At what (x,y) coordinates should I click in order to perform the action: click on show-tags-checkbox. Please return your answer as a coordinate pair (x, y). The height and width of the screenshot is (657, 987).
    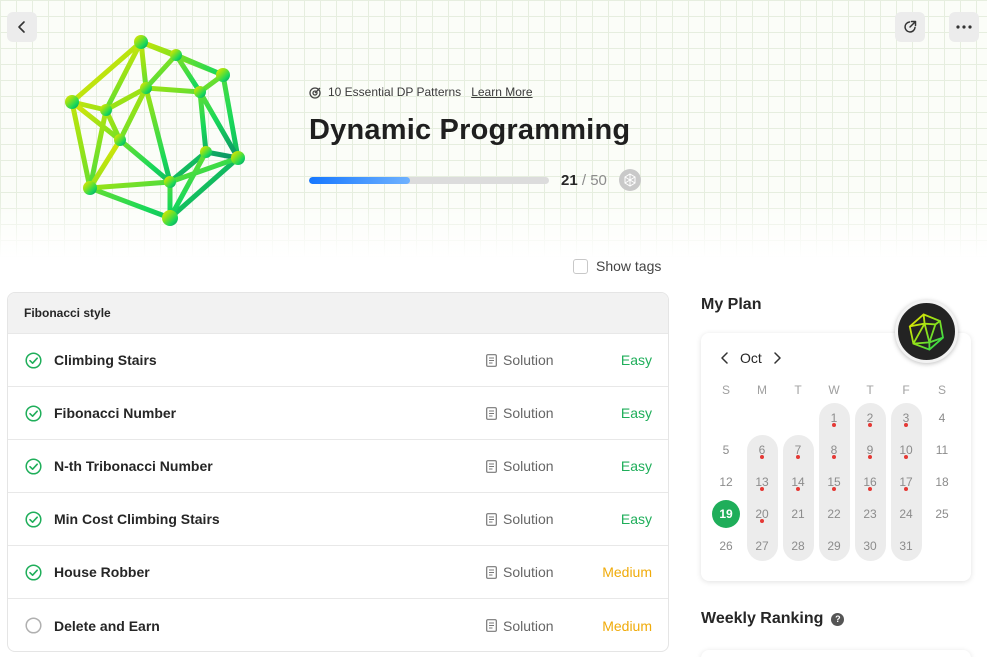
    Looking at the image, I should click on (580, 266).